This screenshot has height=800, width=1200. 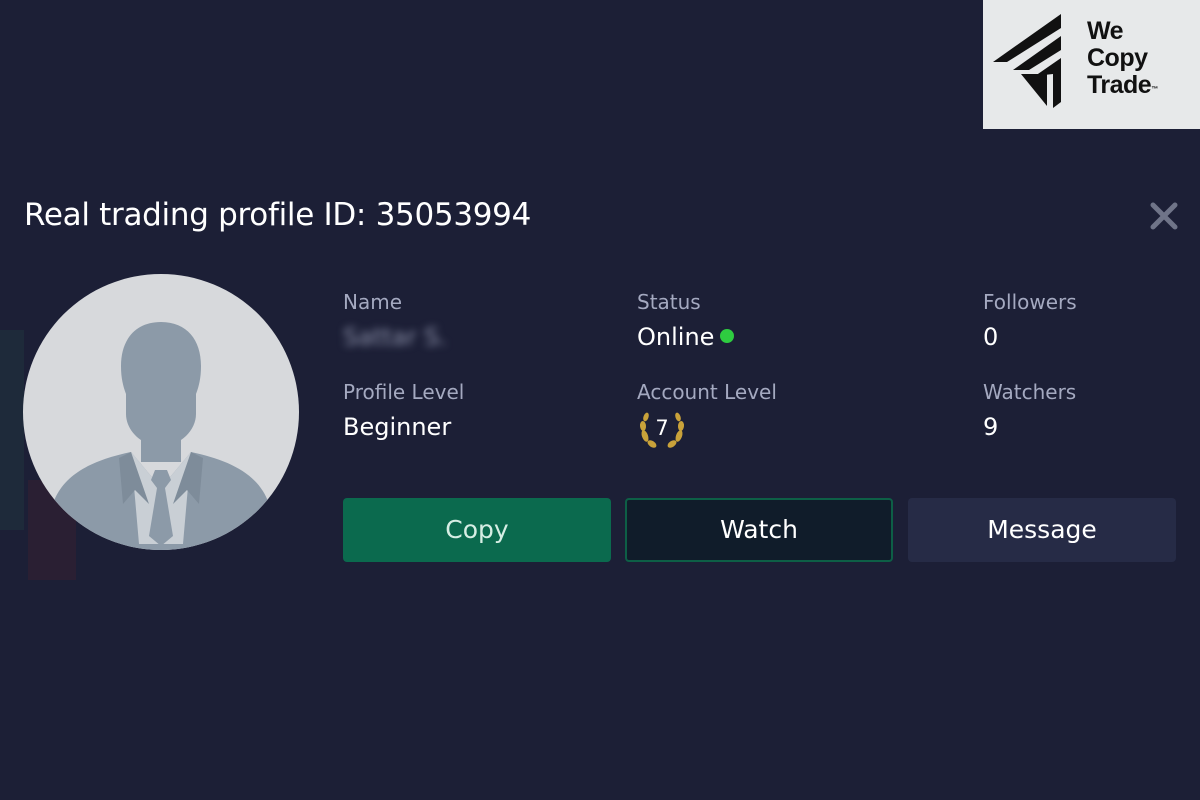 What do you see at coordinates (991, 427) in the screenshot?
I see `watchers-value: 9` at bounding box center [991, 427].